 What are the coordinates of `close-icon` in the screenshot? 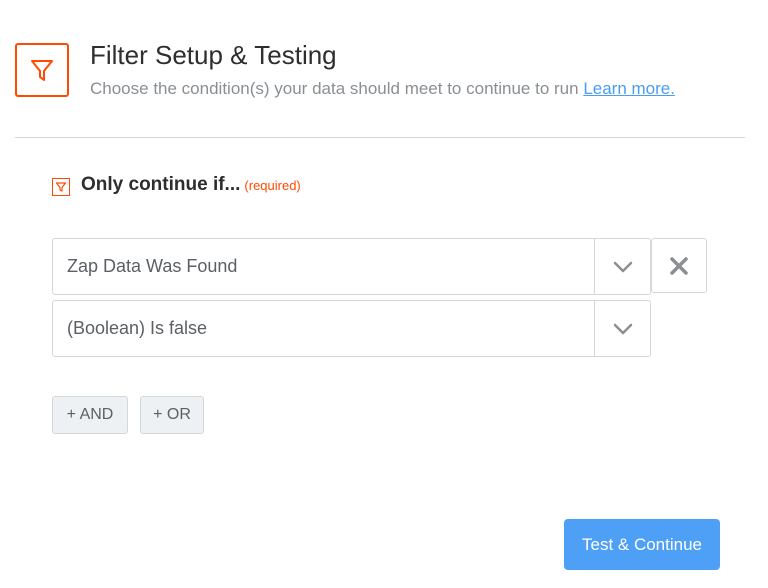 It's located at (679, 265).